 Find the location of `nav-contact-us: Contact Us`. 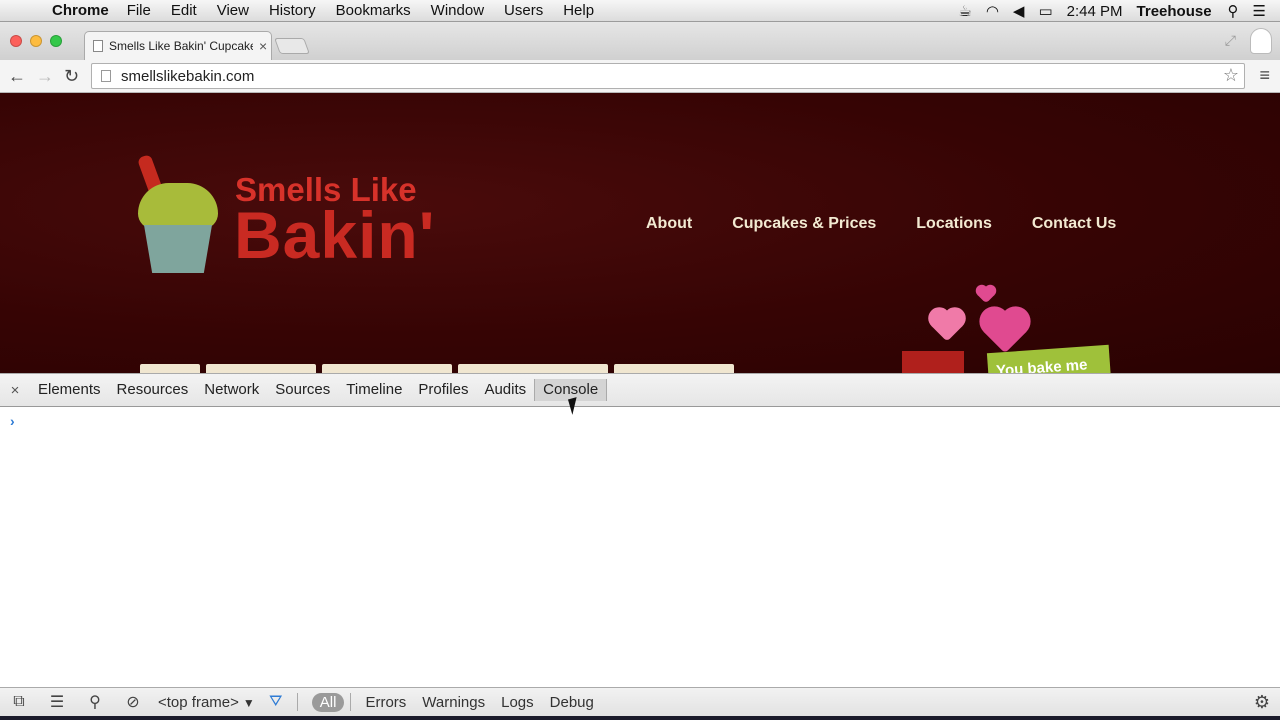

nav-contact-us: Contact Us is located at coordinates (1074, 224).